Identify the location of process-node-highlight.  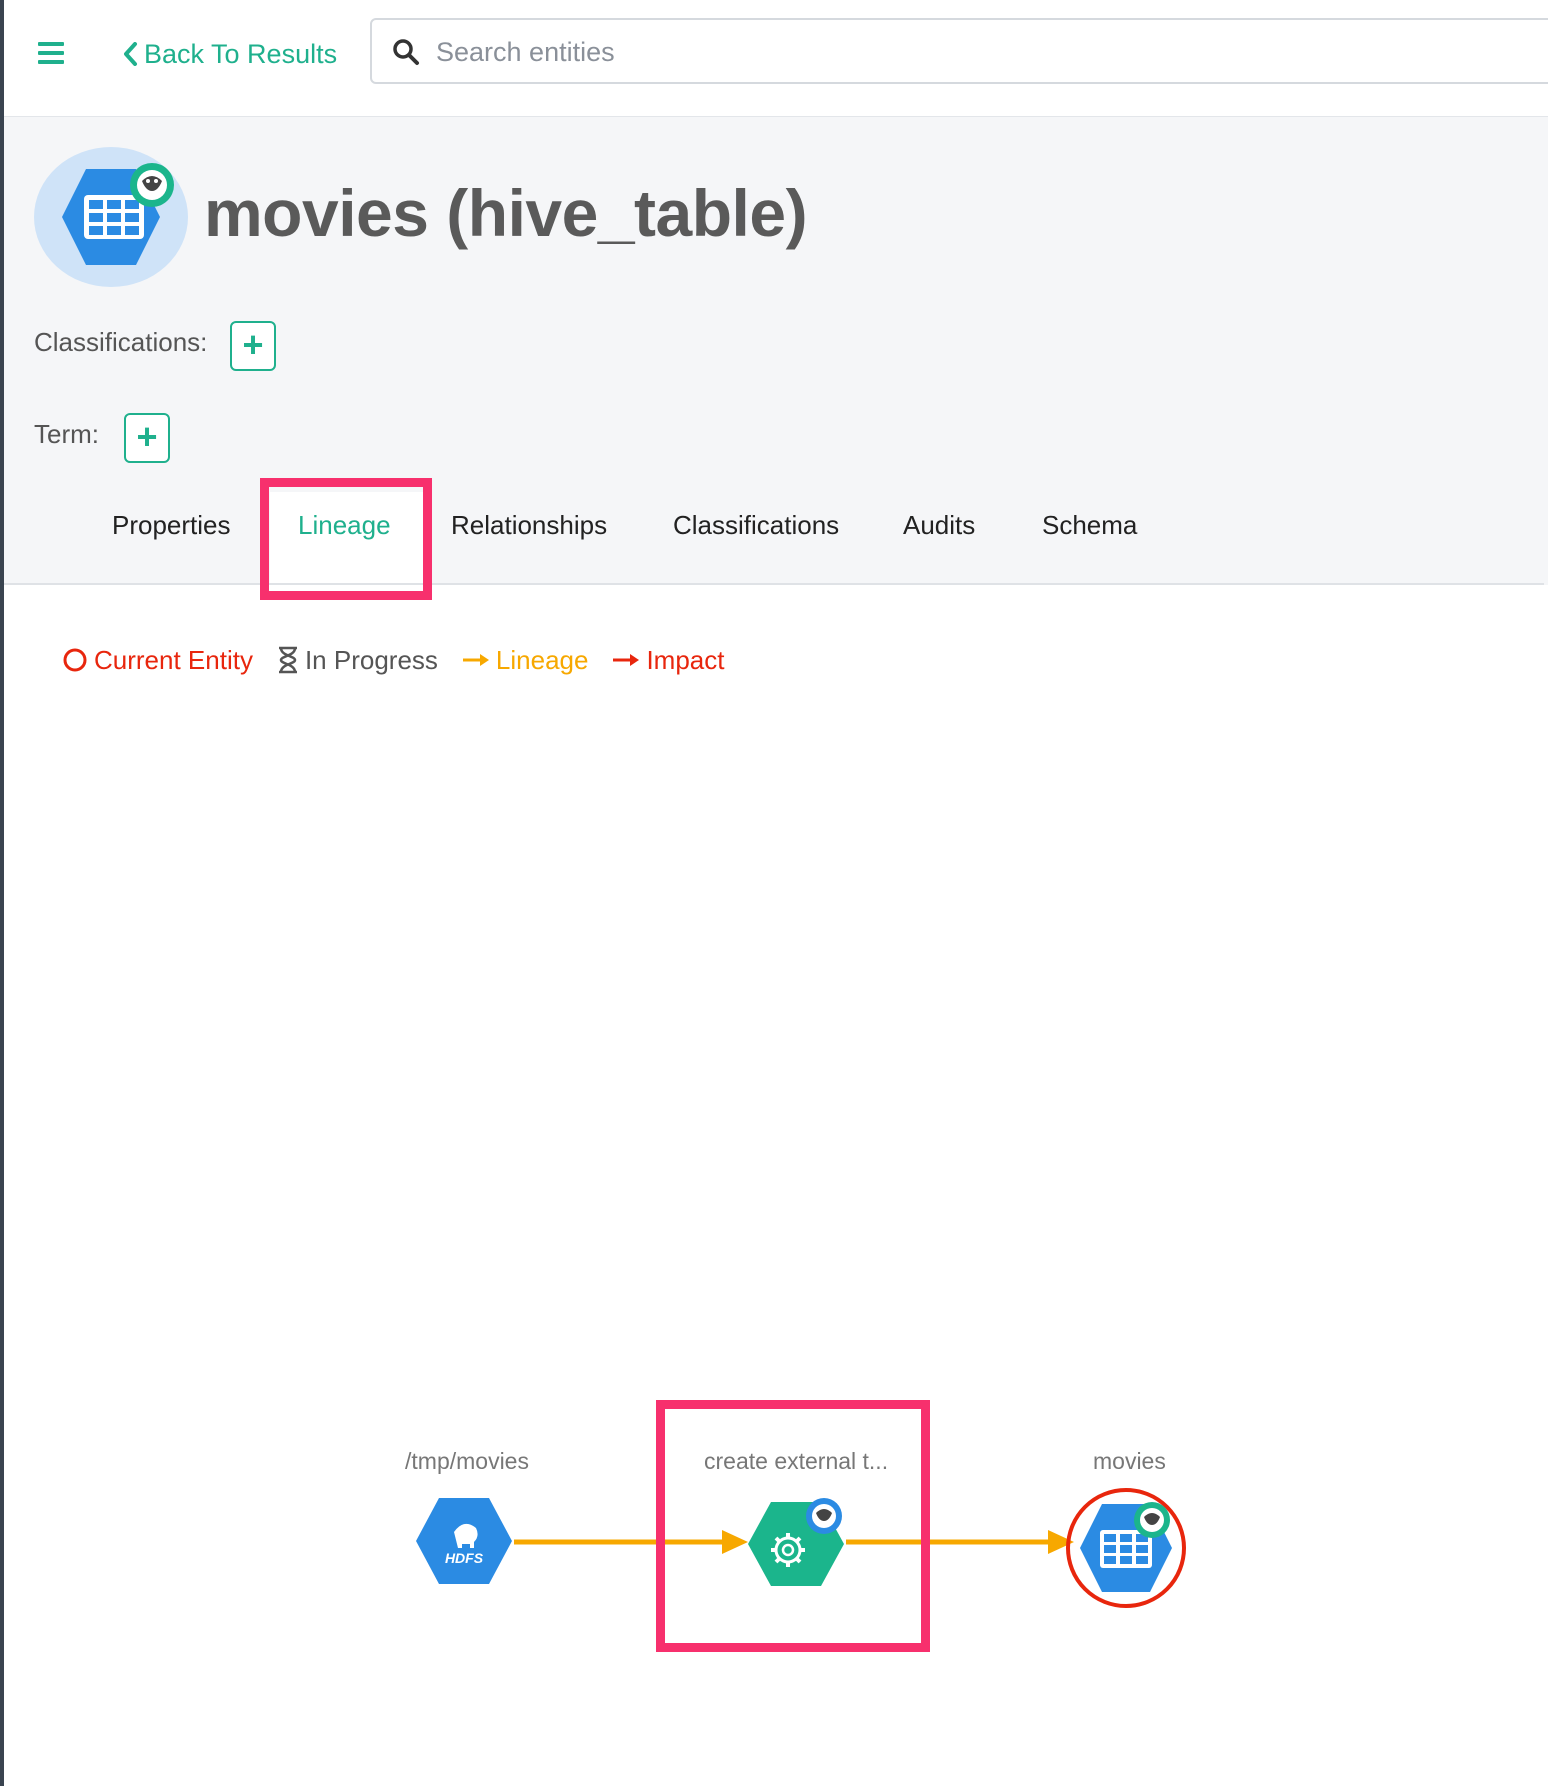
(793, 1526).